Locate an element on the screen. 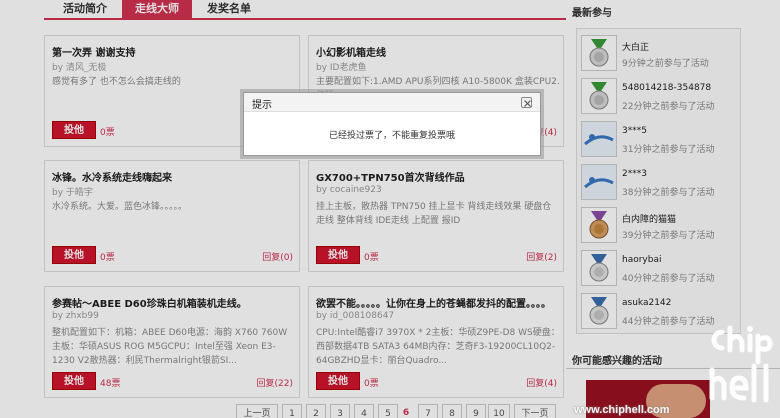 The image size is (780, 418). watermark-url: www.chiphell.com is located at coordinates (622, 410).